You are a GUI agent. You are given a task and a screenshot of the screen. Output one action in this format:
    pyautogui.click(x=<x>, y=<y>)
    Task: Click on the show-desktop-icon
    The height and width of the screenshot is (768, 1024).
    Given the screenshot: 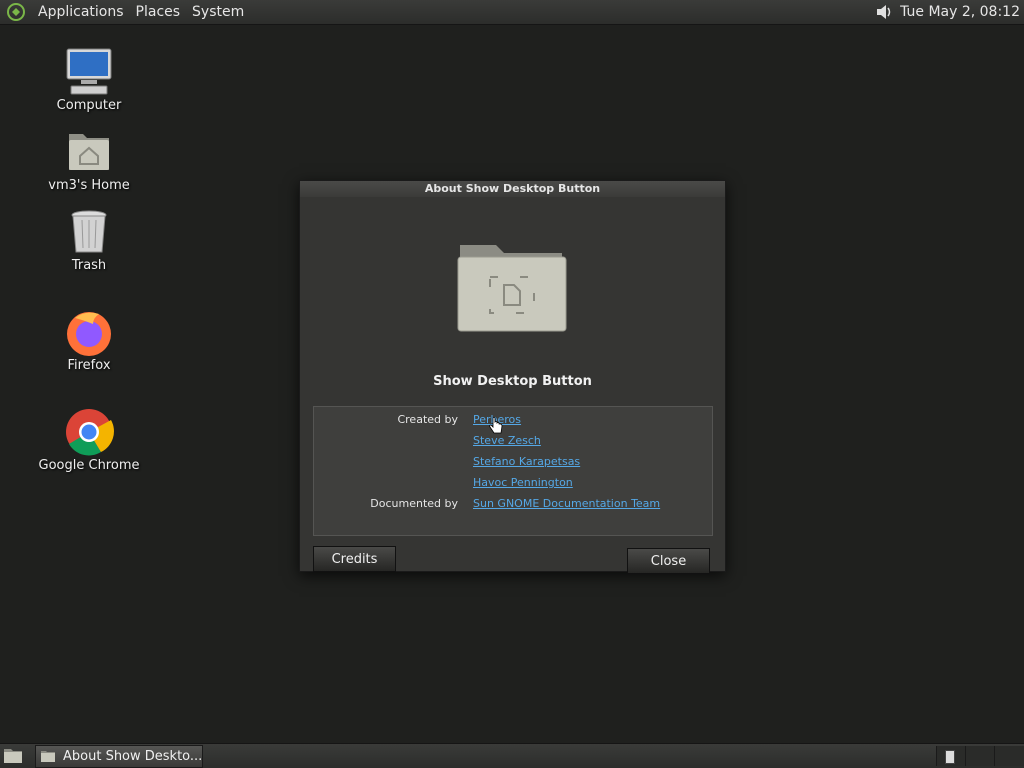 What is the action you would take?
    pyautogui.click(x=13, y=756)
    